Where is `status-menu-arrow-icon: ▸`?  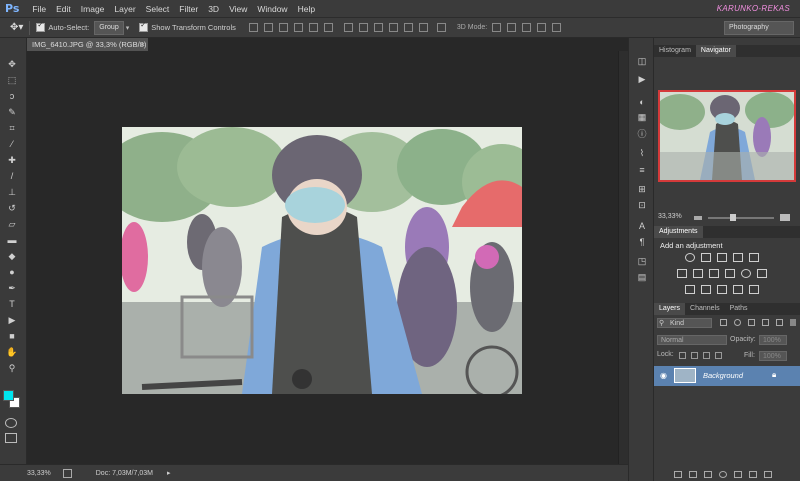 status-menu-arrow-icon: ▸ is located at coordinates (169, 473).